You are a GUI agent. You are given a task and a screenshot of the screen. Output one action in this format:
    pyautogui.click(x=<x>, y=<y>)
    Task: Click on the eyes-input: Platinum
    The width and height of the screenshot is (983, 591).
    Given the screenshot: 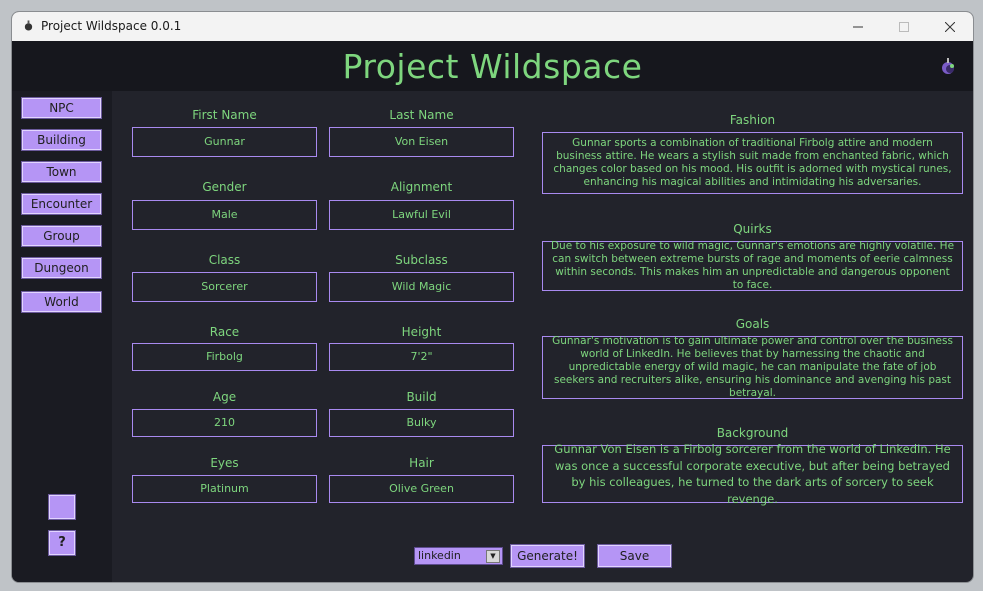 What is the action you would take?
    pyautogui.click(x=224, y=489)
    